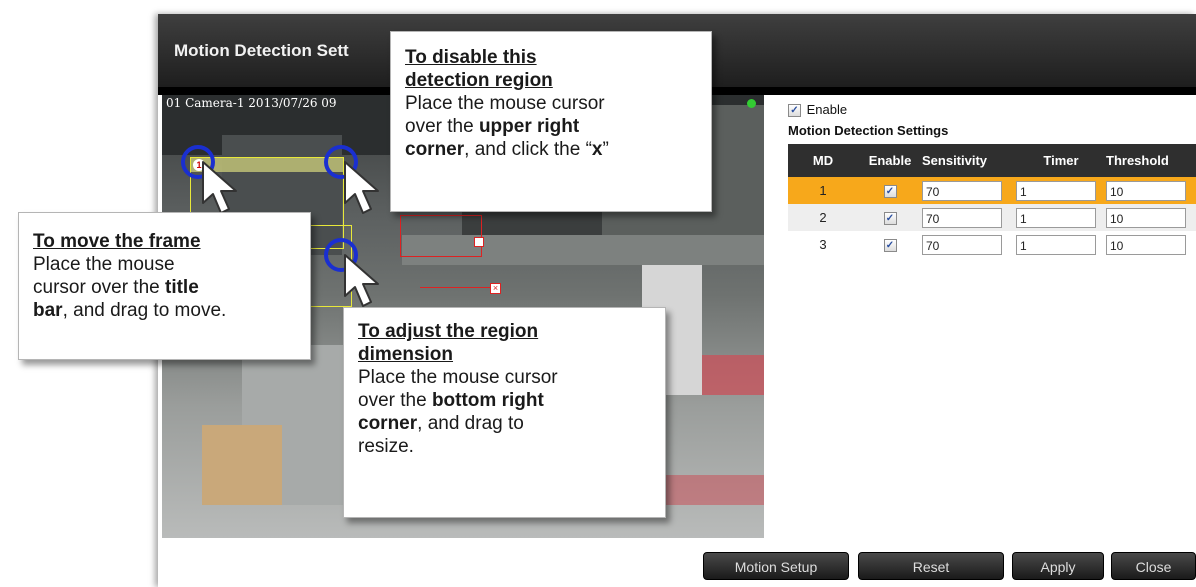 This screenshot has height=587, width=1196. What do you see at coordinates (460, 291) in the screenshot?
I see `motion-region-4: ×` at bounding box center [460, 291].